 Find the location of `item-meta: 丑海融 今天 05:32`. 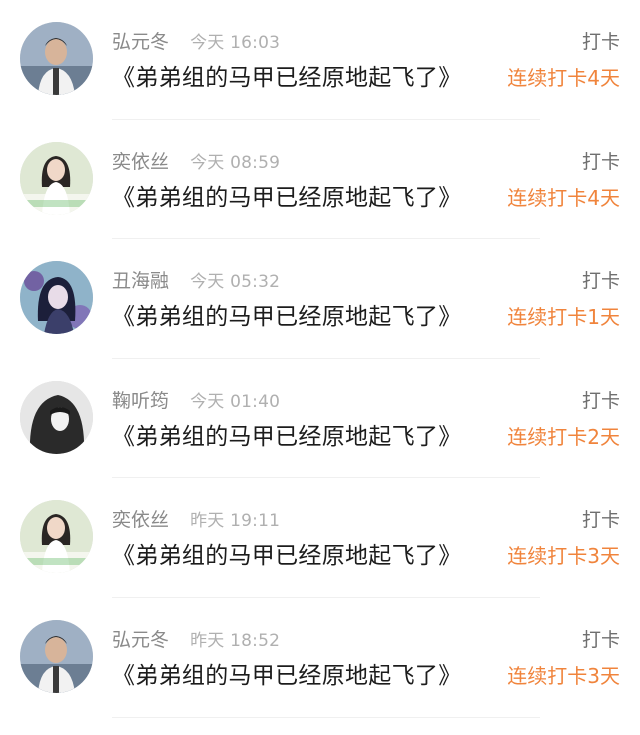

item-meta: 丑海融 今天 05:32 is located at coordinates (196, 281).